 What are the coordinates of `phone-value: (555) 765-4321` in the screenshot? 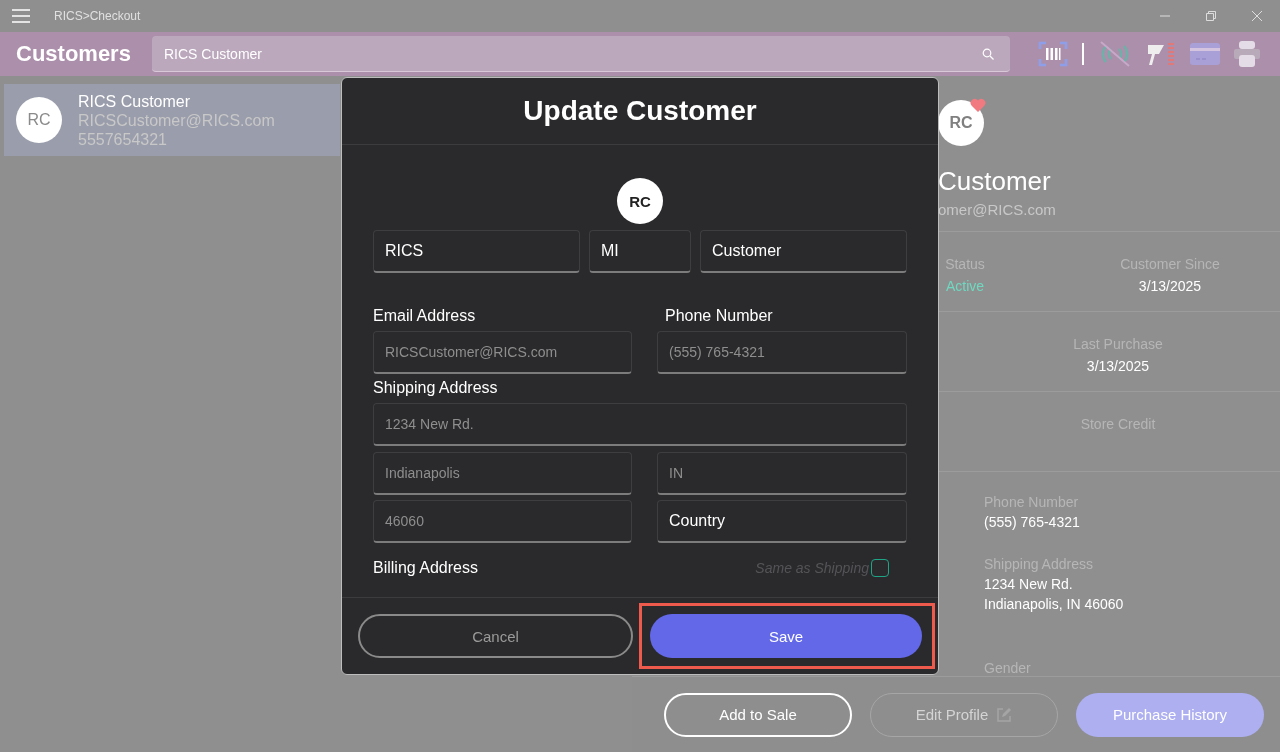 It's located at (1032, 522).